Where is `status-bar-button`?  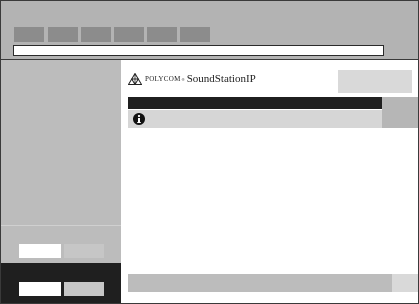 status-bar-button is located at coordinates (405, 283).